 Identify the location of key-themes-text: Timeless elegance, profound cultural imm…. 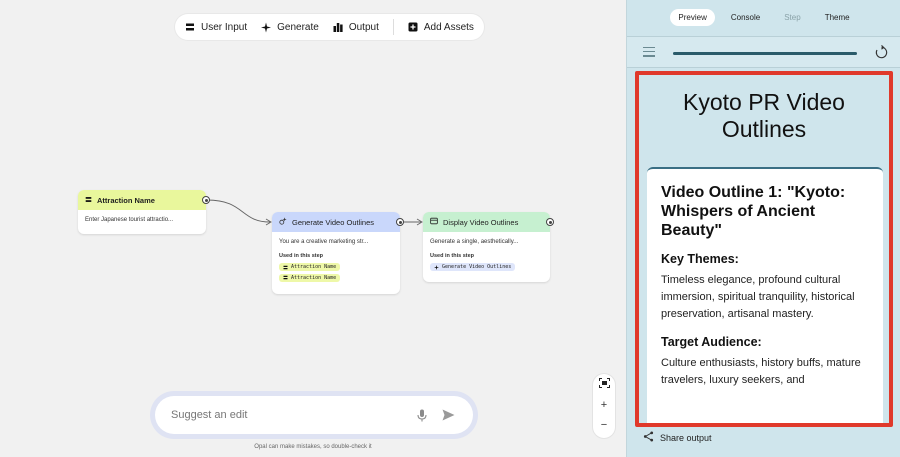
(758, 297).